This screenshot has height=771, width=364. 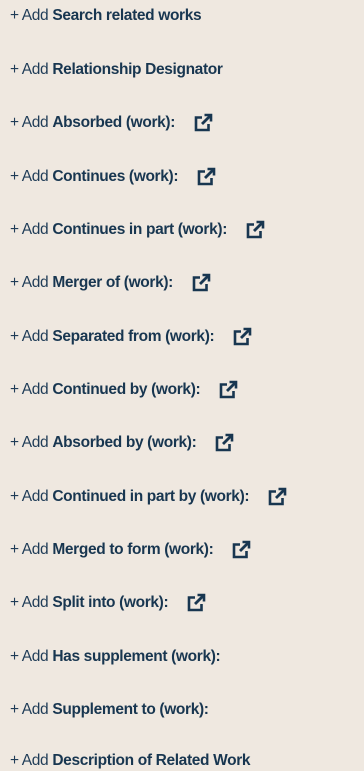 What do you see at coordinates (133, 549) in the screenshot?
I see `add-item-label: Merged to form (work):` at bounding box center [133, 549].